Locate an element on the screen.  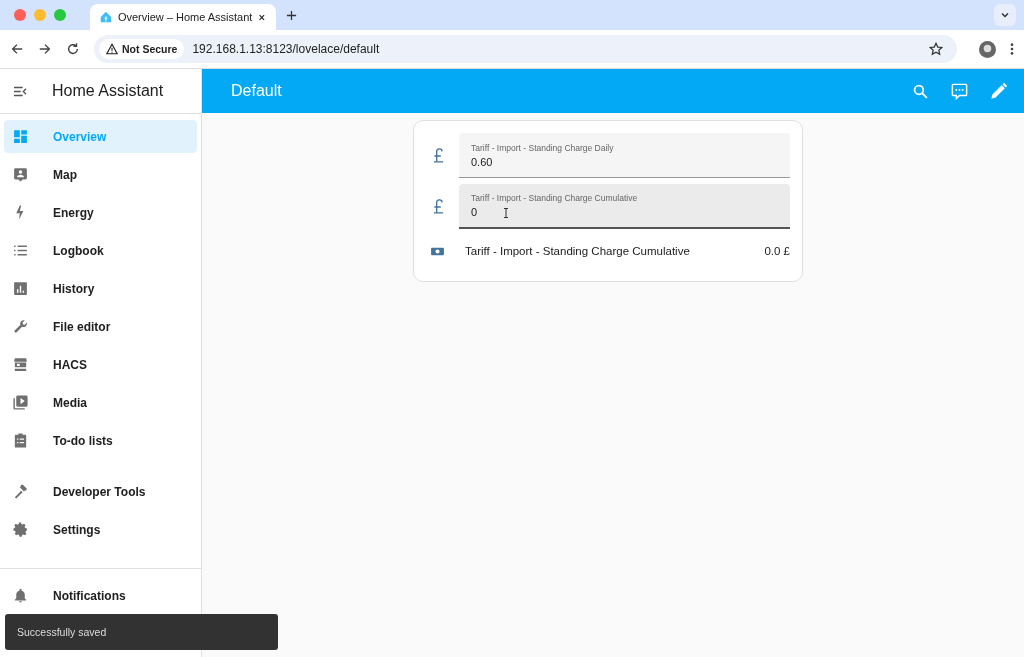
notifications-item: Notifications is located at coordinates (100, 595).